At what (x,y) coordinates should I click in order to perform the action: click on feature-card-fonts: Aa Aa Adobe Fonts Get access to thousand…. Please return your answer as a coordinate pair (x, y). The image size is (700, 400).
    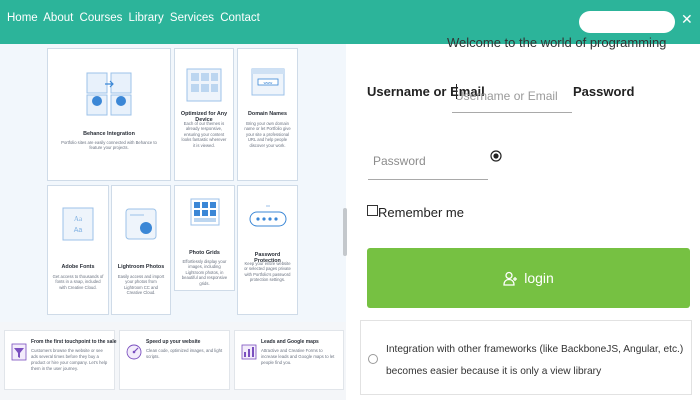
    Looking at the image, I should click on (78, 250).